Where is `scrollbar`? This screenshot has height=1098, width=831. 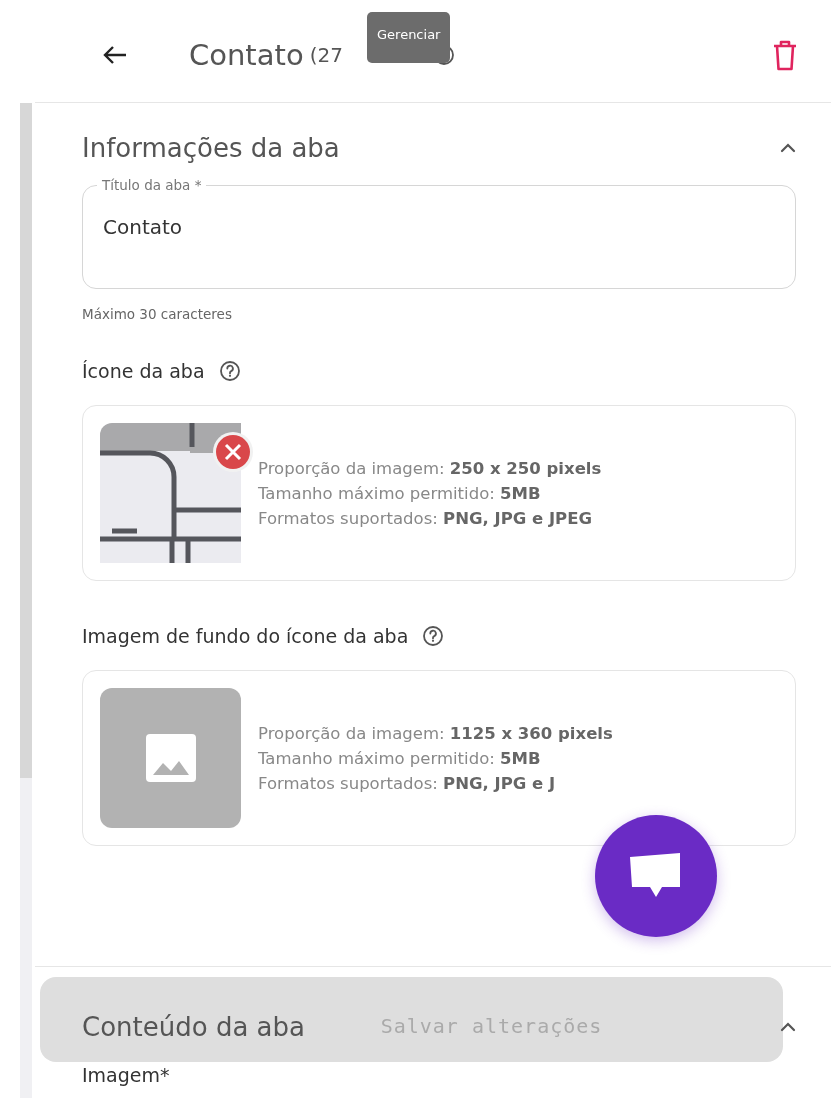
scrollbar is located at coordinates (26, 600).